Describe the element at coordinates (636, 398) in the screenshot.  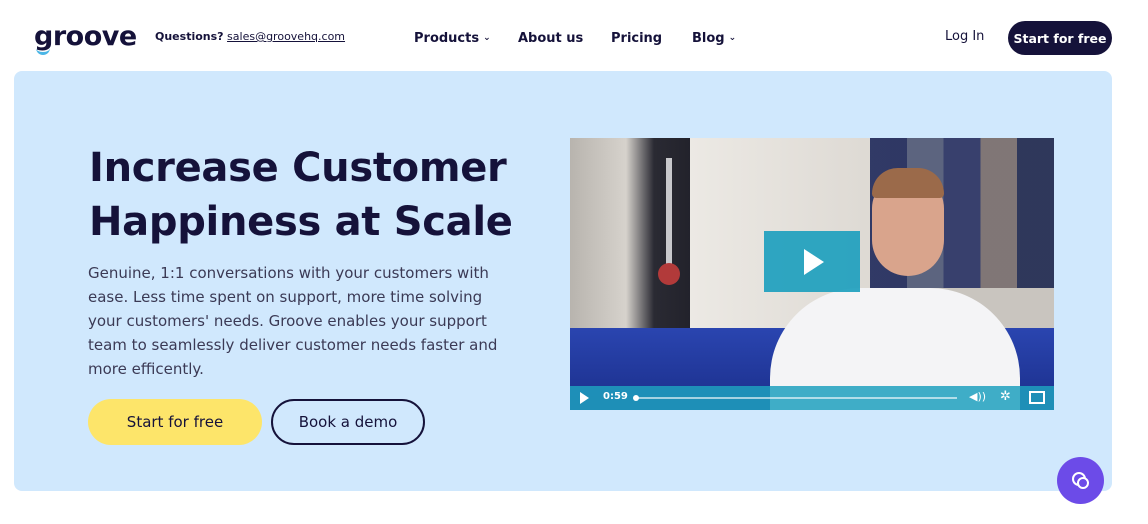
I see `video-progress-knob` at that location.